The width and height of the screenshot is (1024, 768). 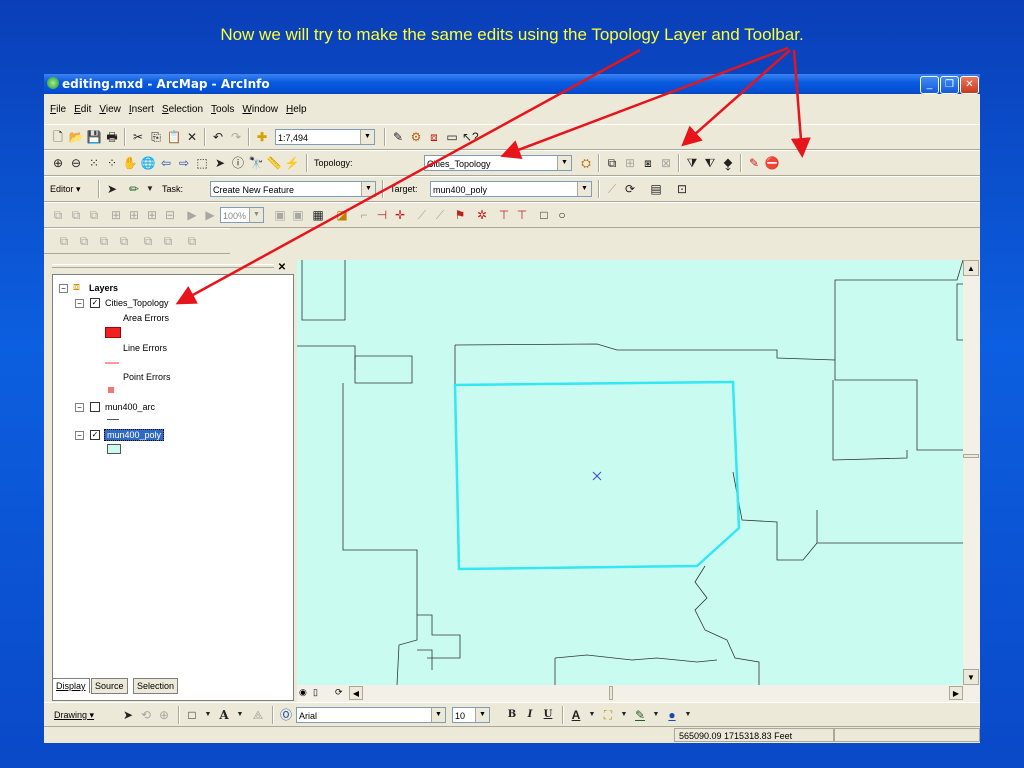 I want to click on scroll-up-icon: ▲, so click(x=971, y=268).